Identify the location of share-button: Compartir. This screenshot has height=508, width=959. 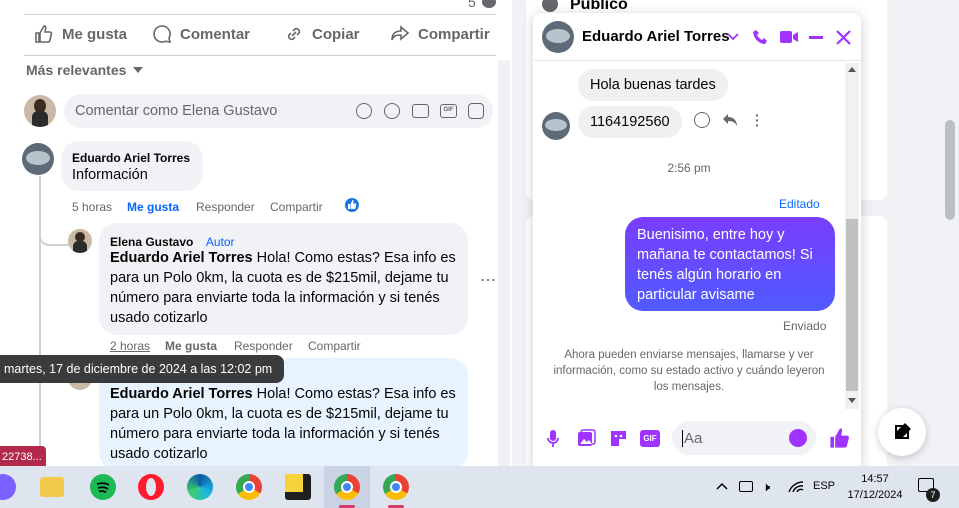
(440, 34).